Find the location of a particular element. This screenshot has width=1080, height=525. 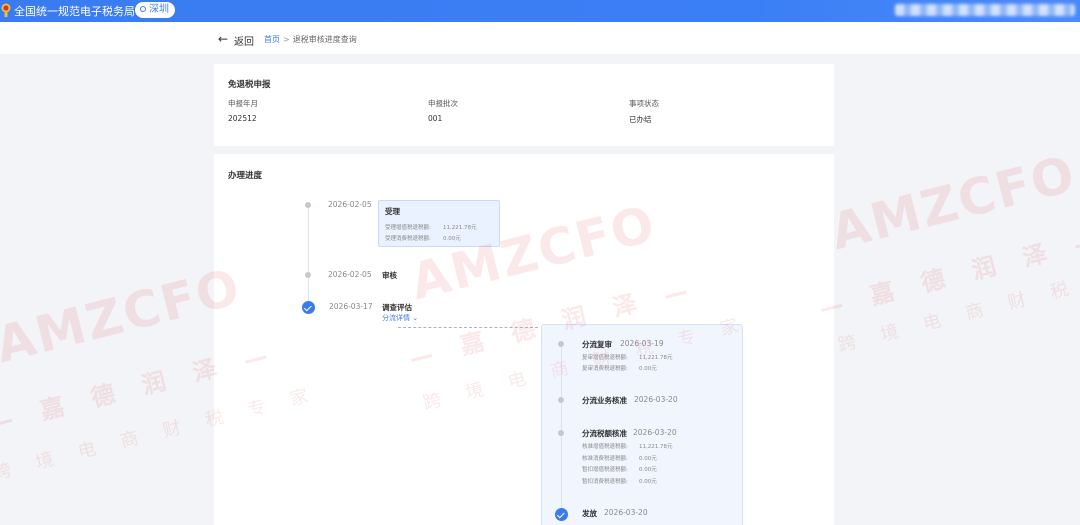

back-arrow-icon: ← is located at coordinates (223, 39).